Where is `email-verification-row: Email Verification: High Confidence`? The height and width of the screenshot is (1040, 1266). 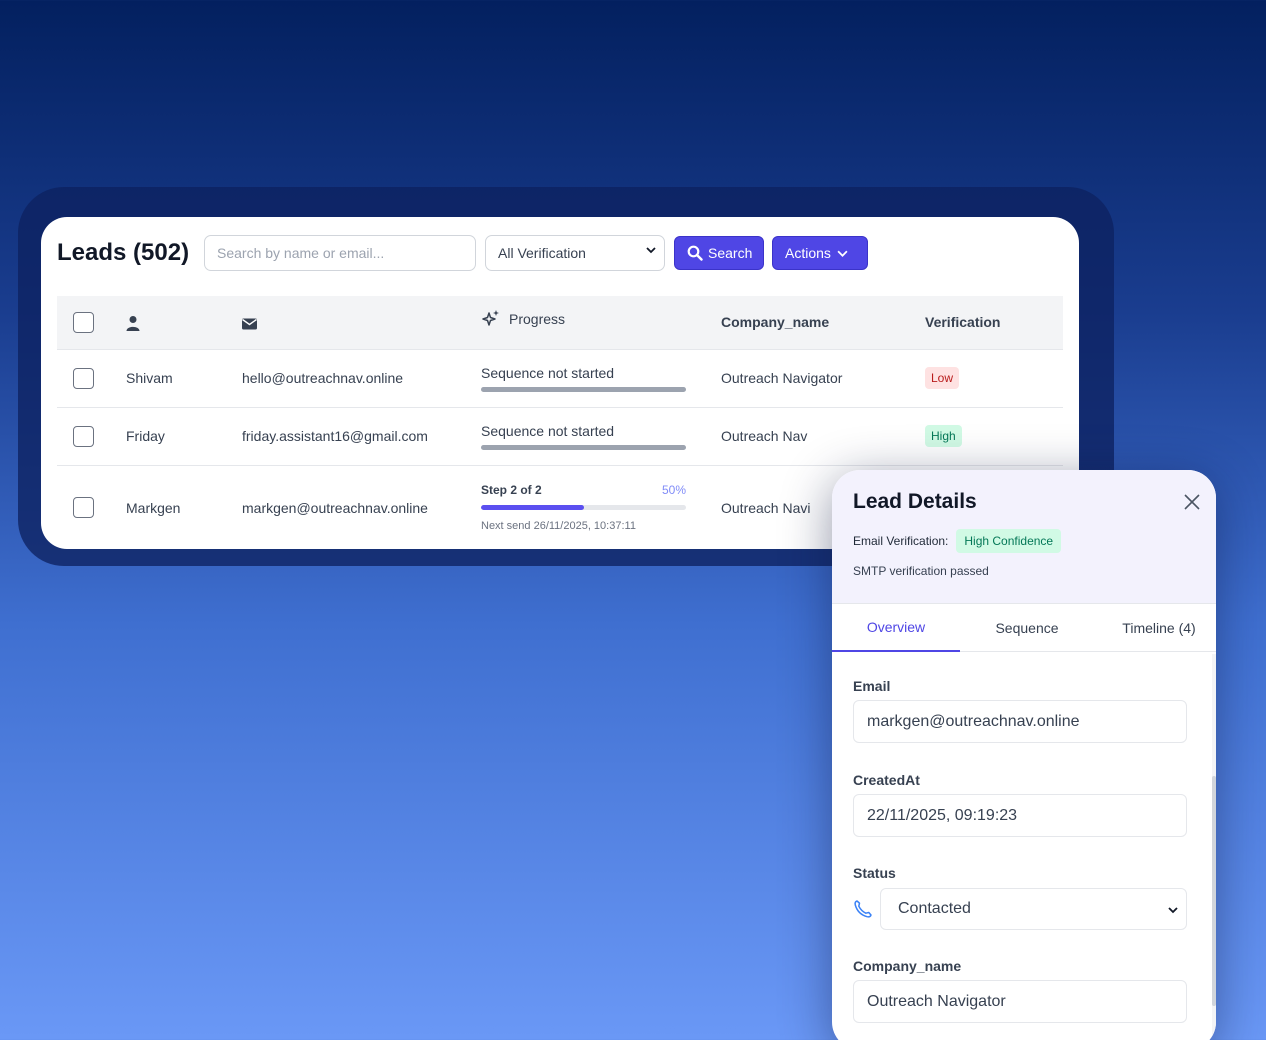
email-verification-row: Email Verification: High Confidence is located at coordinates (957, 541).